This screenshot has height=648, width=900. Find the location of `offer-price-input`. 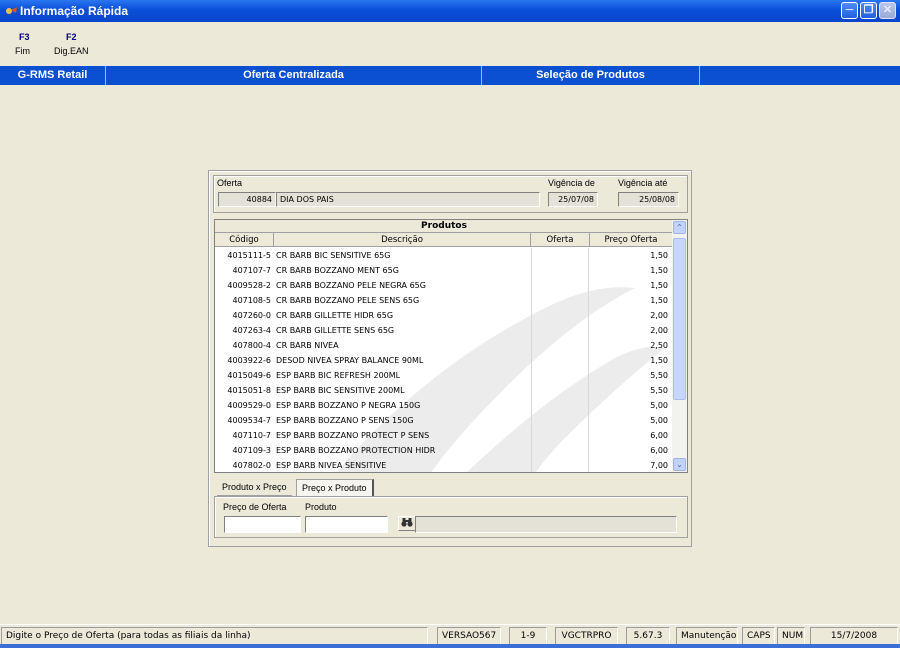

offer-price-input is located at coordinates (262, 524).